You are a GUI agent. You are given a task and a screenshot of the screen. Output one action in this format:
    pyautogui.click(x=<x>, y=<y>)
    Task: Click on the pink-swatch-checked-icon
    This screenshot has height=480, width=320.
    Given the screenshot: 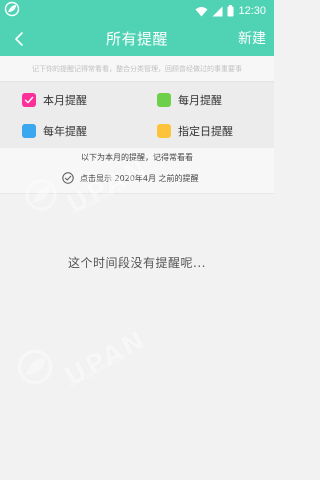 What is the action you would take?
    pyautogui.click(x=29, y=100)
    